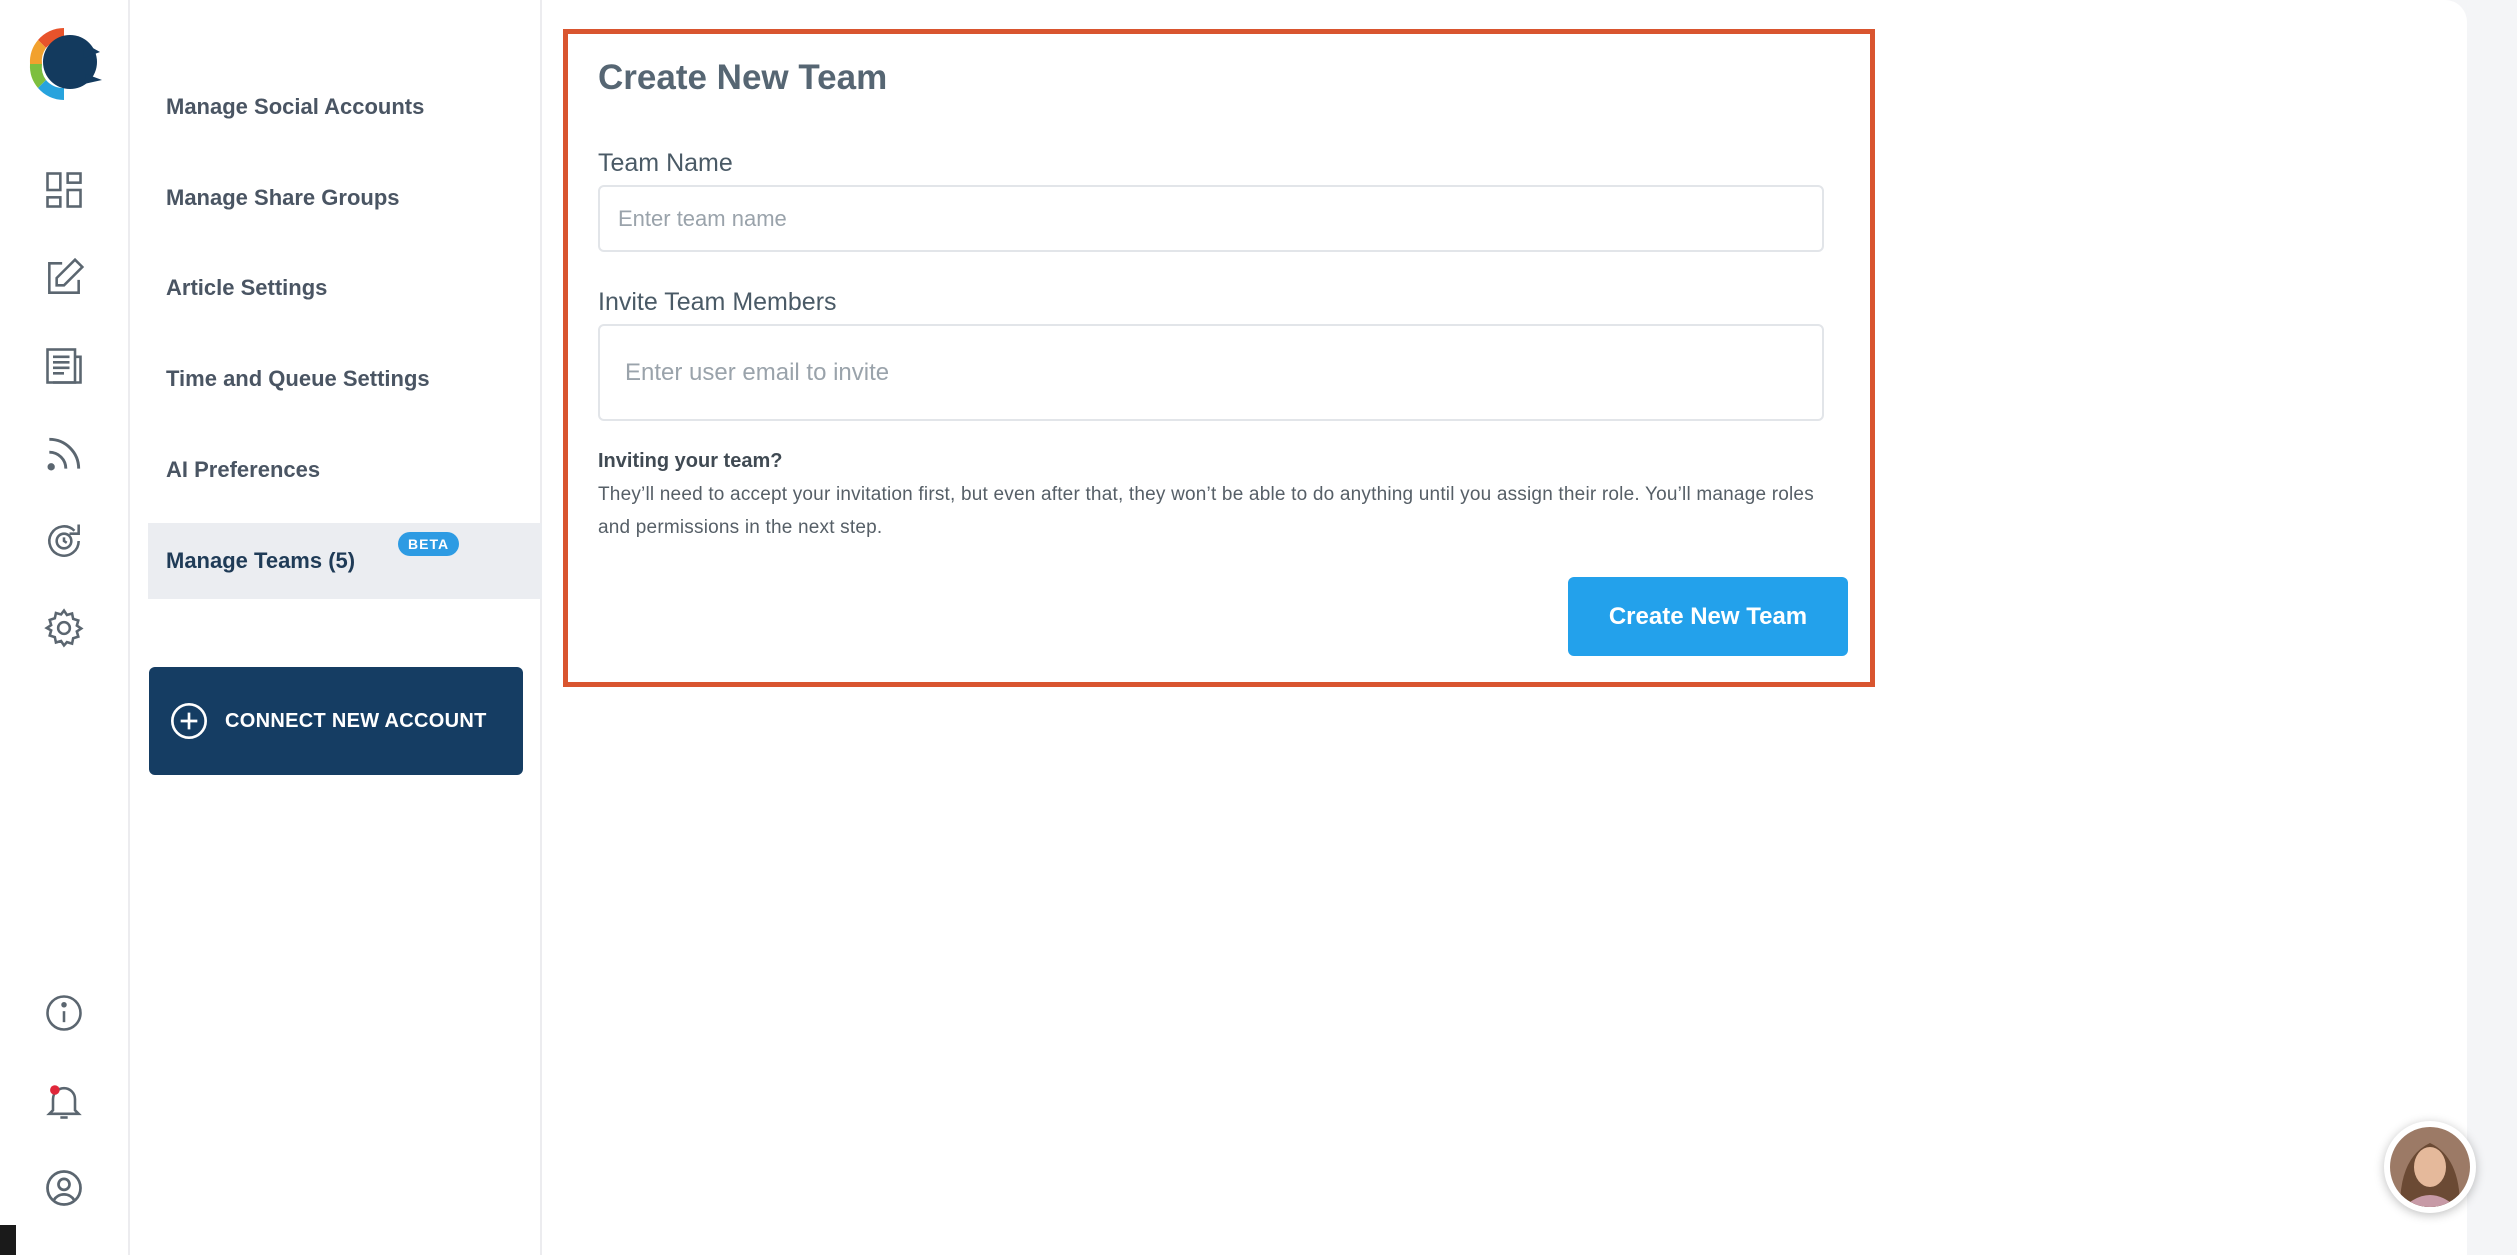 The width and height of the screenshot is (2517, 1255). I want to click on info-icon, so click(64, 1013).